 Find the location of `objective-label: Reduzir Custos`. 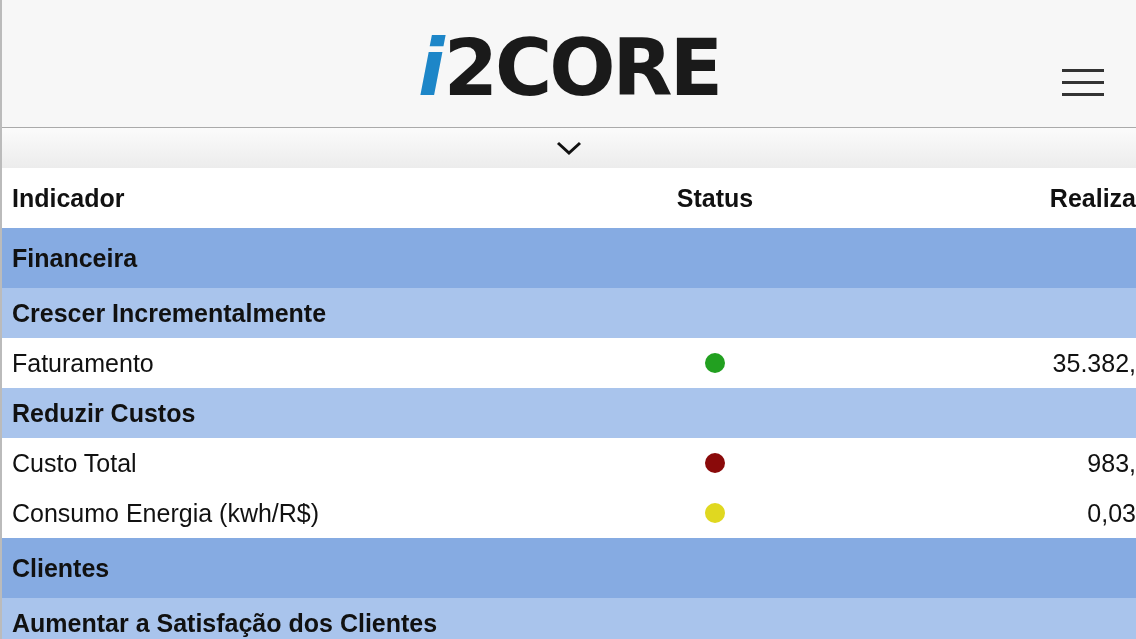

objective-label: Reduzir Custos is located at coordinates (104, 413).